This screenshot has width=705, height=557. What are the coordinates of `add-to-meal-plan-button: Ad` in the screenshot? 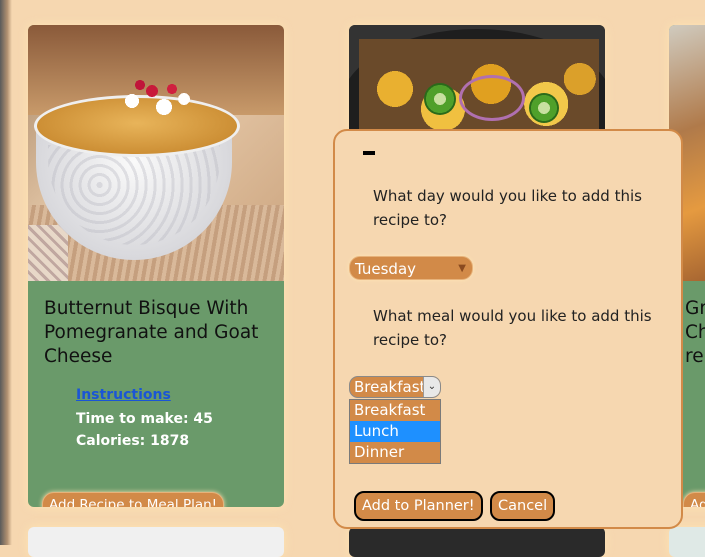 It's located at (694, 499).